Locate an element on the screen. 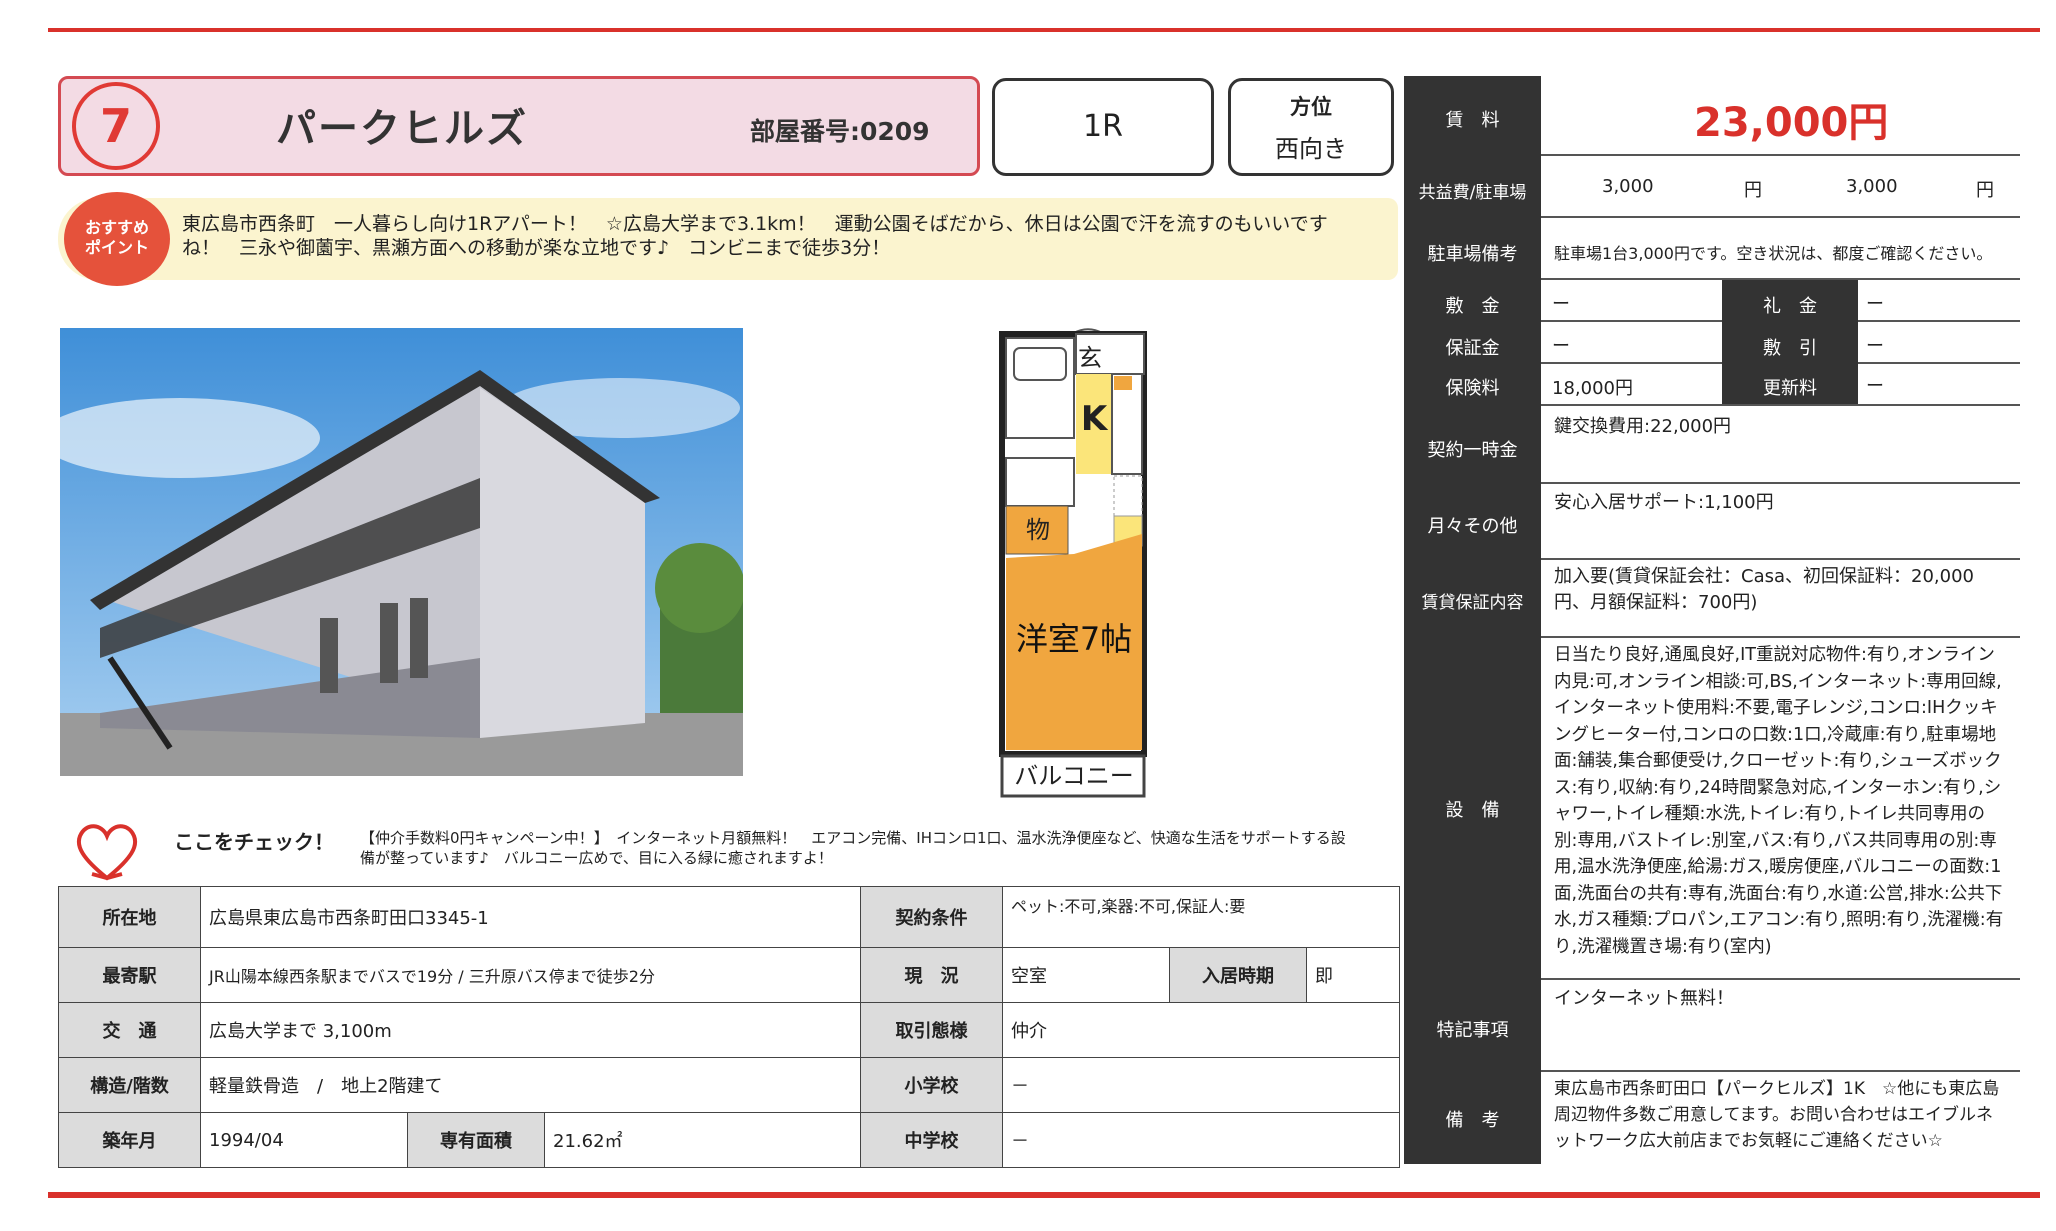 The width and height of the screenshot is (2056, 1231). built-label: 築年月 is located at coordinates (129, 1140).